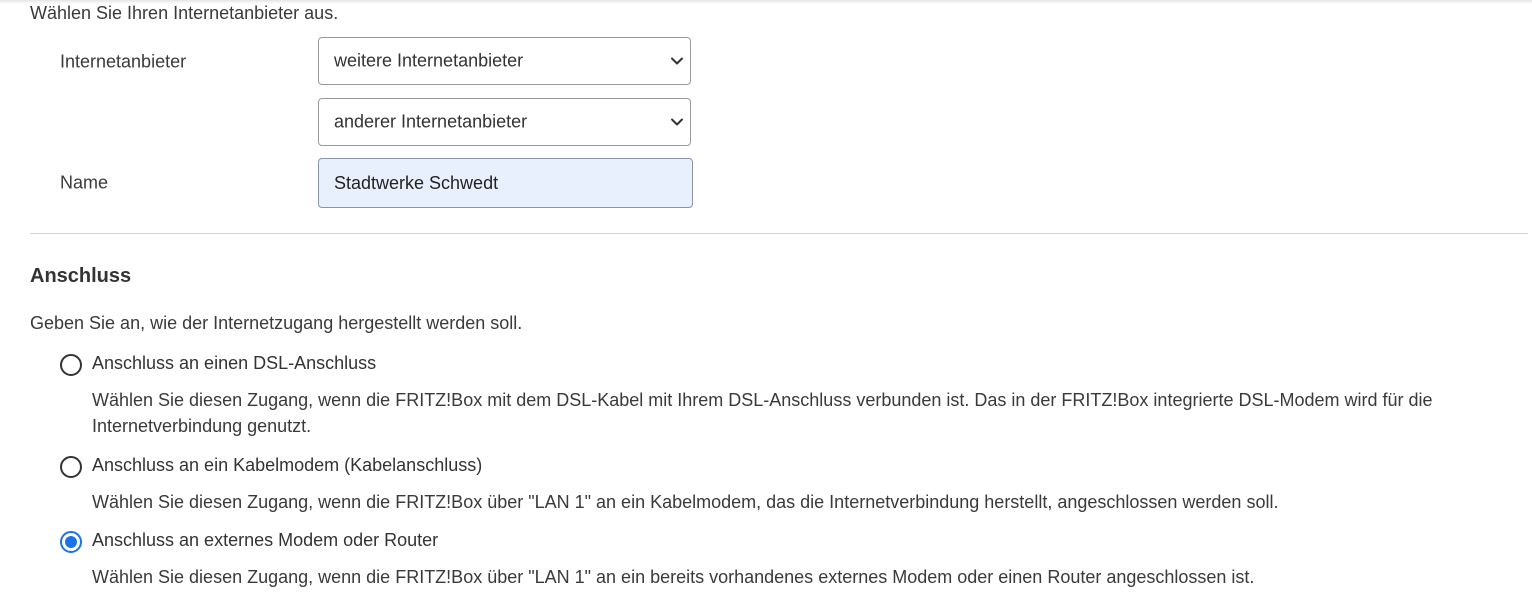  What do you see at coordinates (81, 276) in the screenshot?
I see `anschluss-title: Anschluss` at bounding box center [81, 276].